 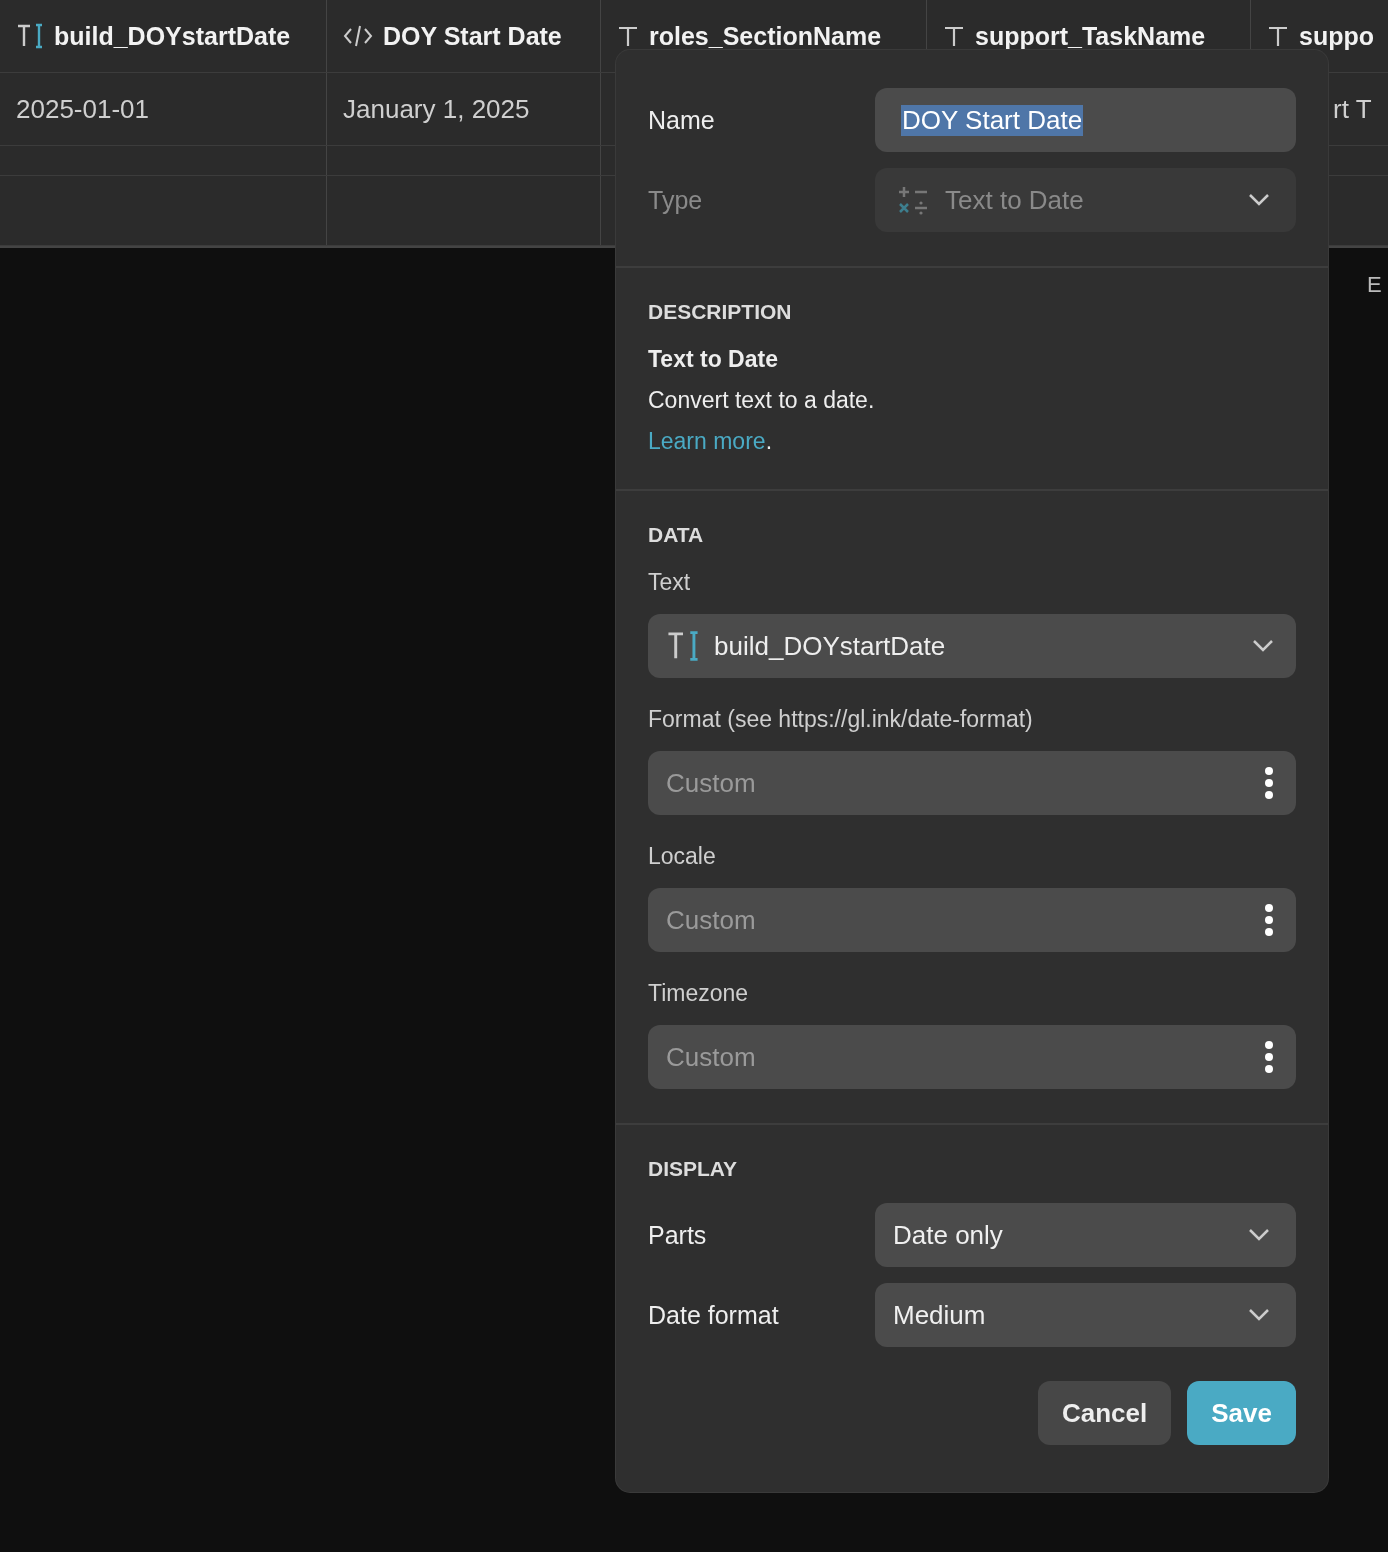 I want to click on field-label: Date format, so click(x=714, y=1315).